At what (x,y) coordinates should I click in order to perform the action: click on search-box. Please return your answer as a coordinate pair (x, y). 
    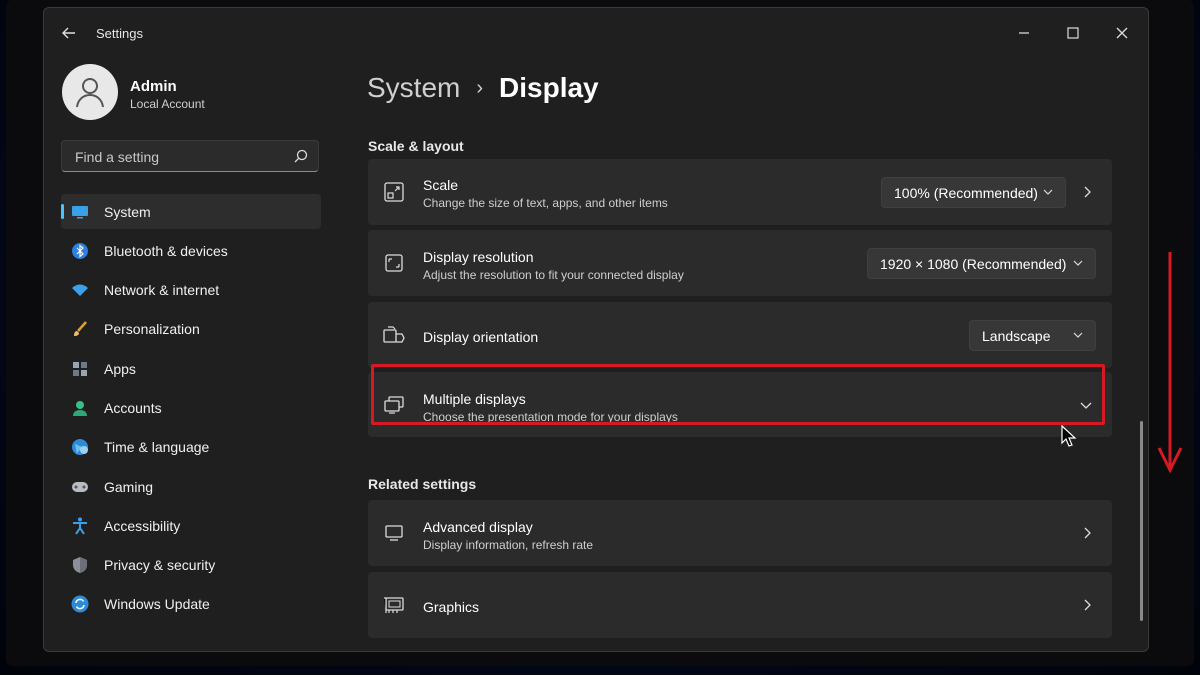
    Looking at the image, I should click on (190, 156).